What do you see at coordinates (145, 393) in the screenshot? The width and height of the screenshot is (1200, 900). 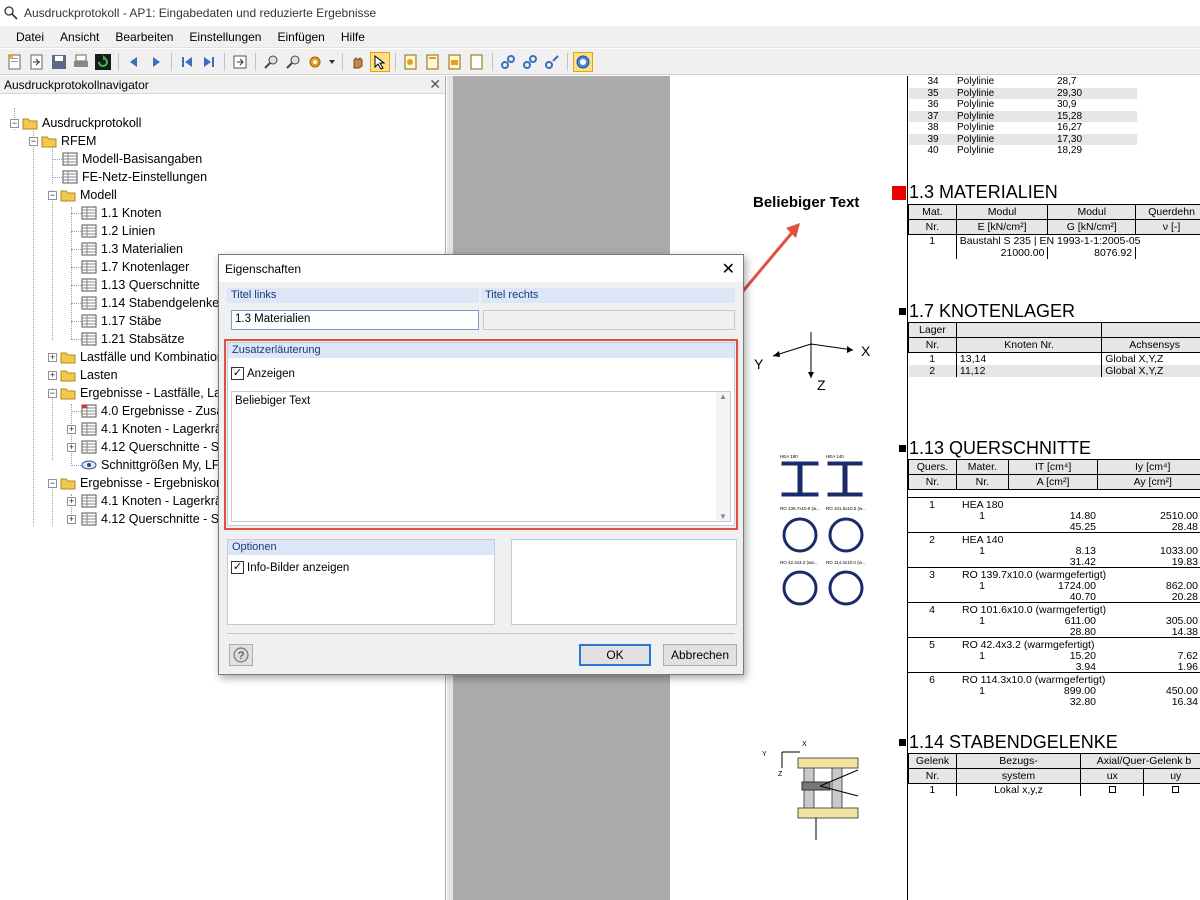 I see `tree-item-ergebnisse-lastfaelle: Ergebnisse - Lastfälle, Last` at bounding box center [145, 393].